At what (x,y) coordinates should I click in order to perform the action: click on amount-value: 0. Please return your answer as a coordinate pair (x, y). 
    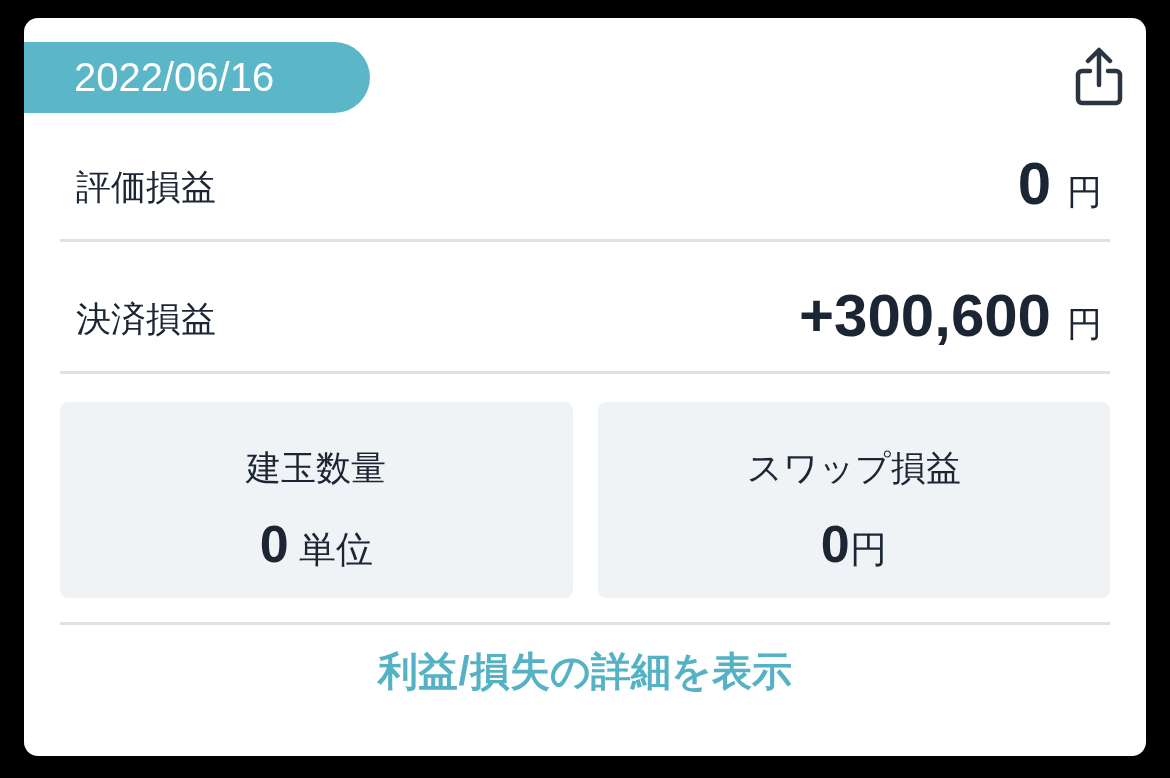
    Looking at the image, I should click on (1034, 184).